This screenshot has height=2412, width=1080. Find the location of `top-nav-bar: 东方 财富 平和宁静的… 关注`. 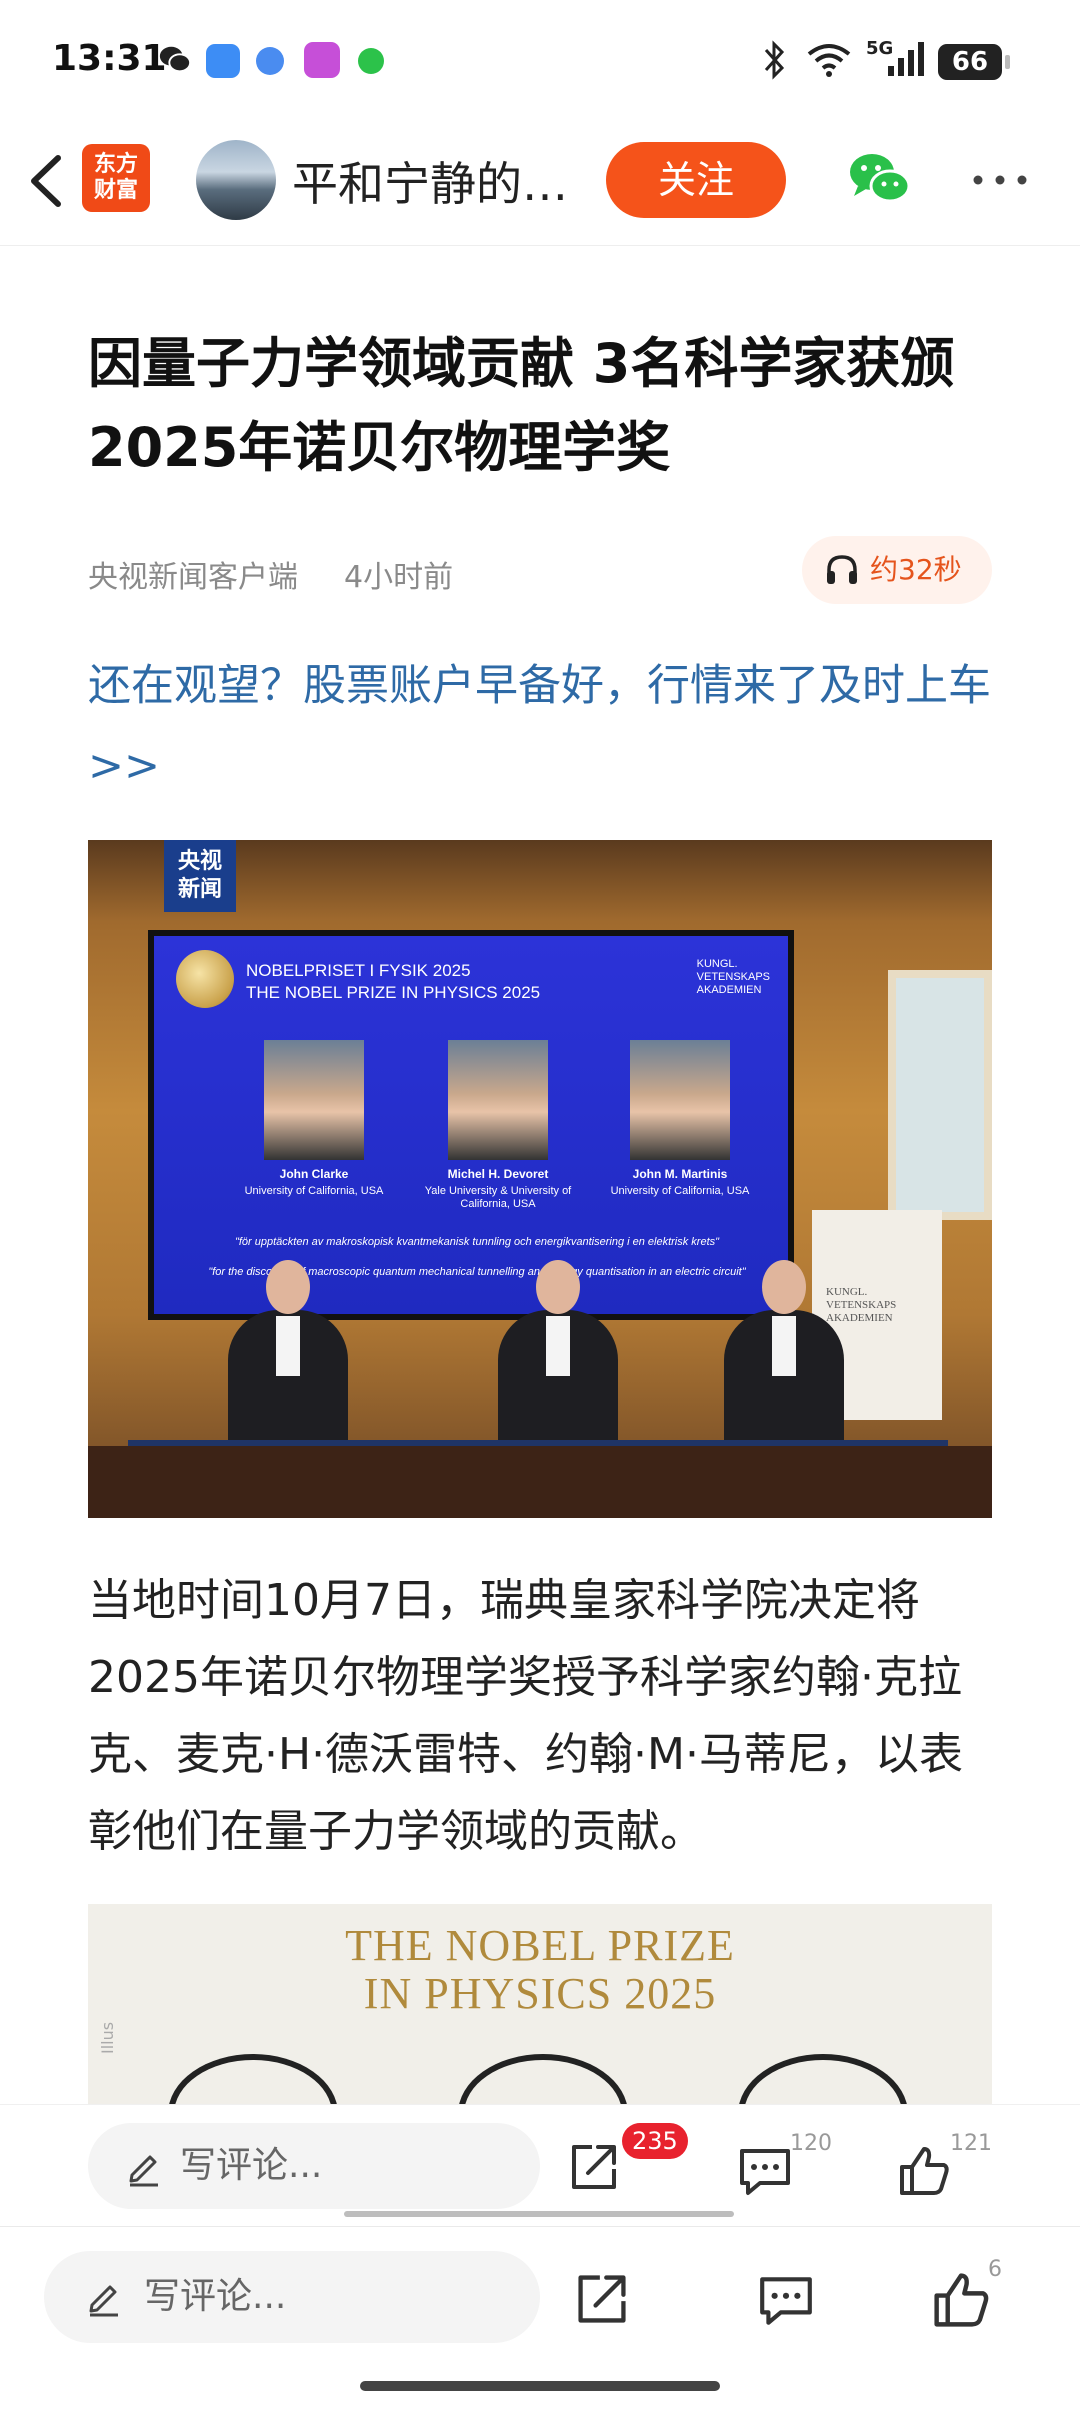

top-nav-bar: 东方 财富 平和宁静的… 关注 is located at coordinates (540, 183).